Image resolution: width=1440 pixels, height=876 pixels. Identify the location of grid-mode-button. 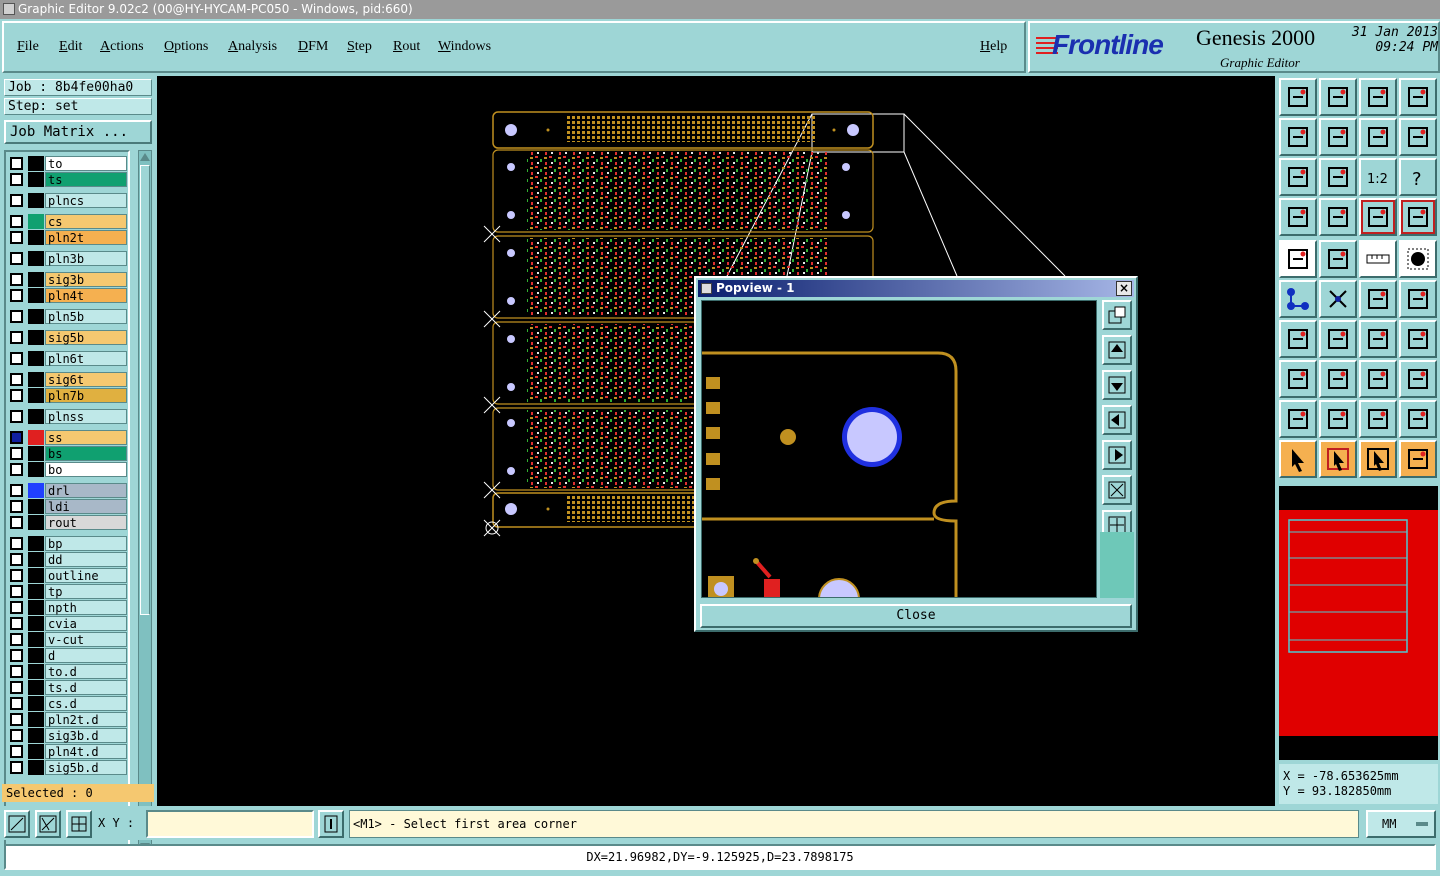
(79, 824).